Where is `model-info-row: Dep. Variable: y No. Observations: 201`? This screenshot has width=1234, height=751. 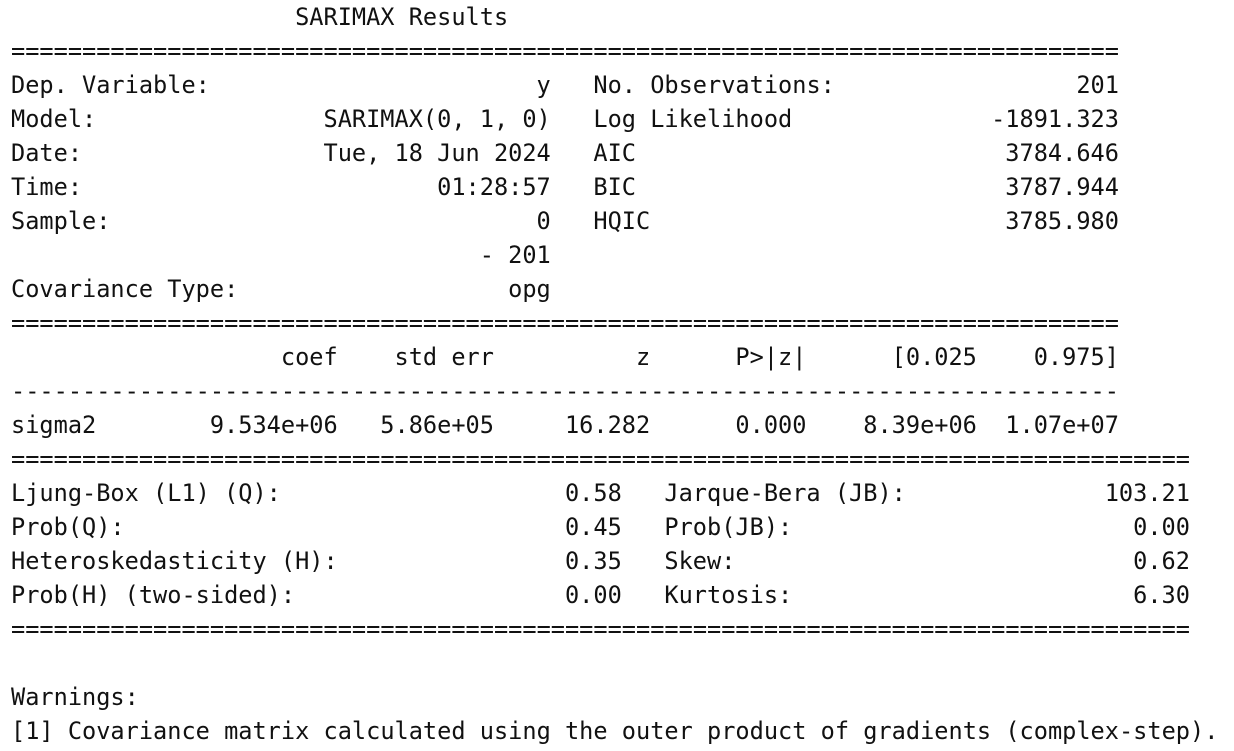 model-info-row: Dep. Variable: y No. Observations: 201 is located at coordinates (614, 85).